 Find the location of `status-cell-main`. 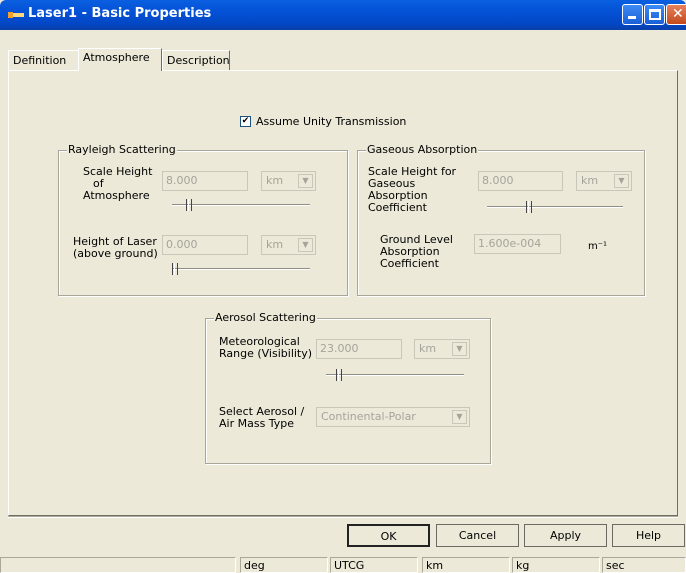

status-cell-main is located at coordinates (118, 565).